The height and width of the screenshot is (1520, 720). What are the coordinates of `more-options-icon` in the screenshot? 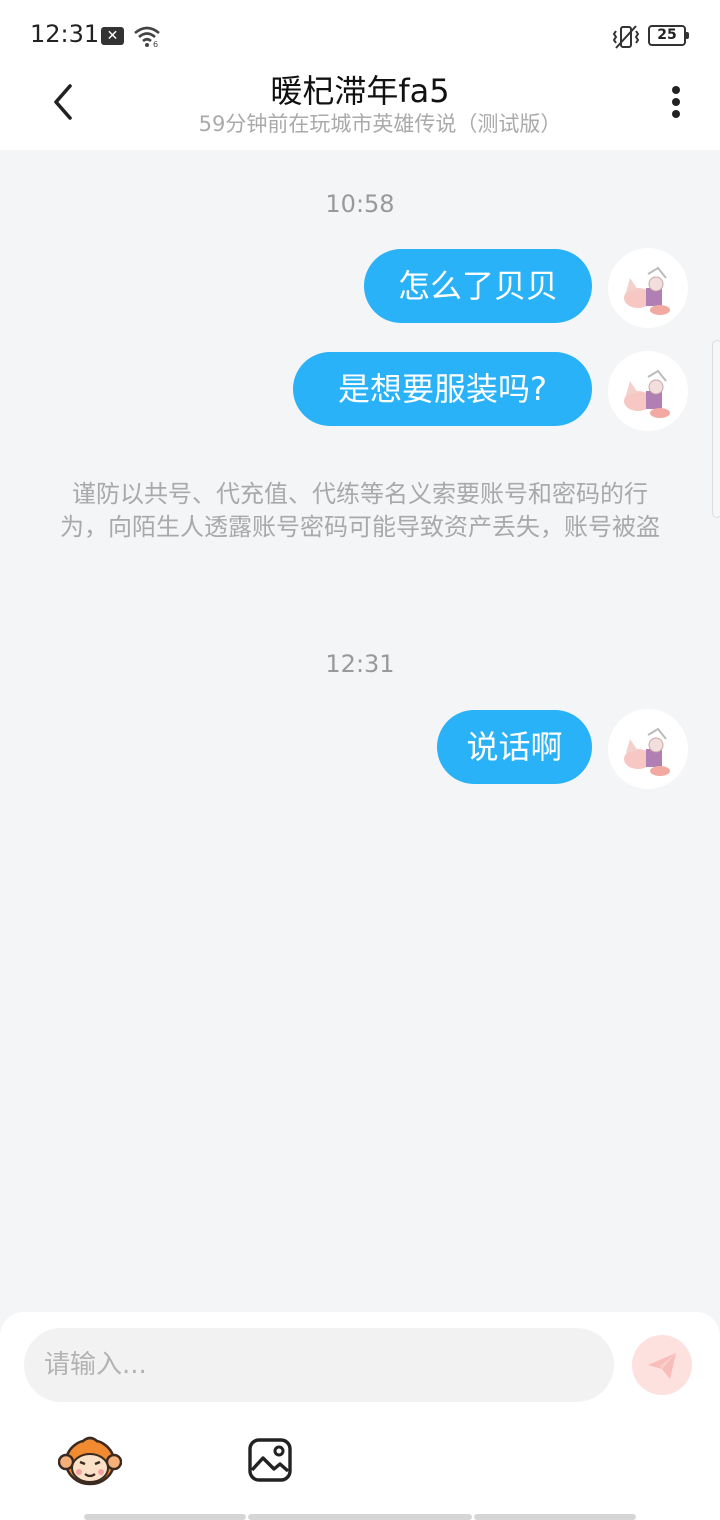 It's located at (676, 102).